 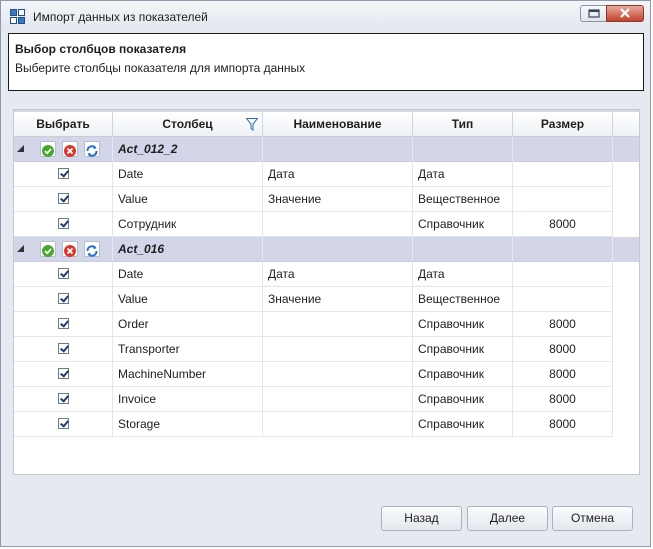 What do you see at coordinates (326, 374) in the screenshot?
I see `table-row: MachineNumber Справочник 8000` at bounding box center [326, 374].